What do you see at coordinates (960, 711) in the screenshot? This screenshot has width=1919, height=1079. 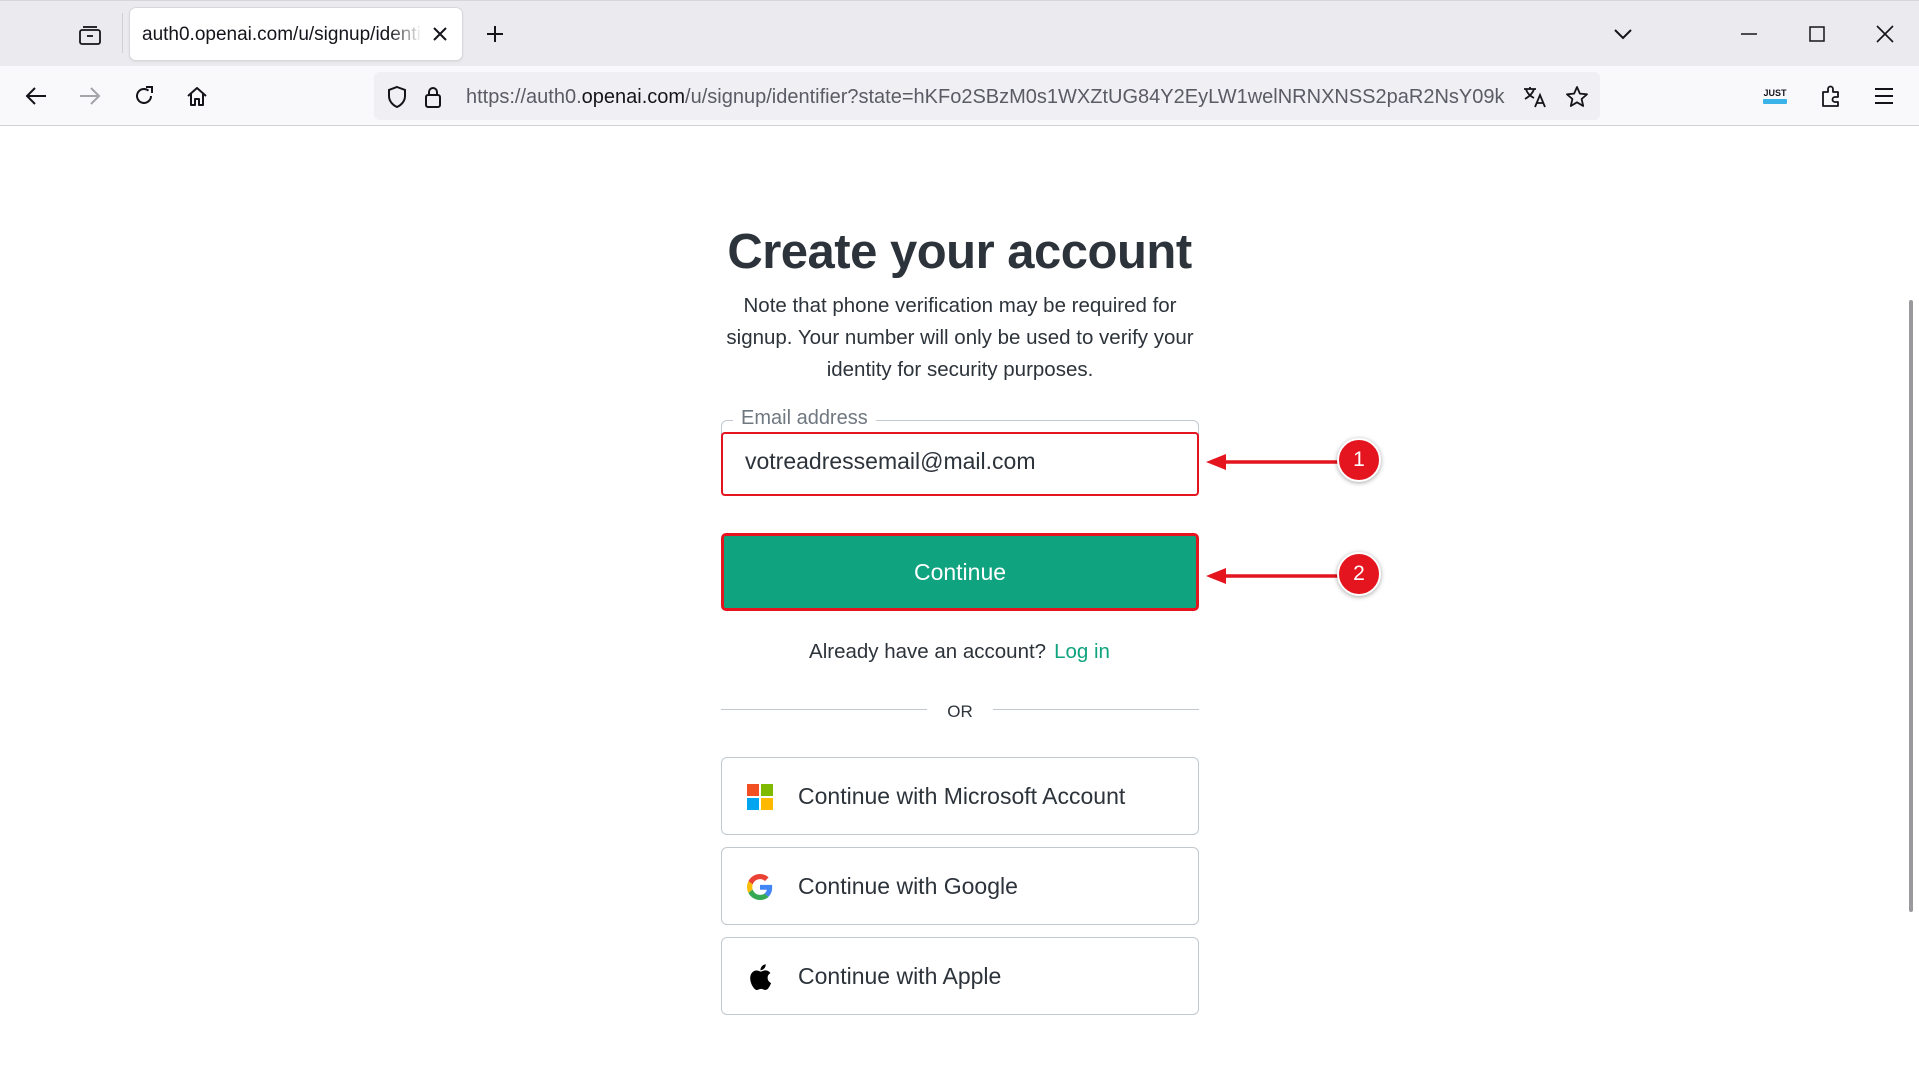 I see `or-separator: OR` at bounding box center [960, 711].